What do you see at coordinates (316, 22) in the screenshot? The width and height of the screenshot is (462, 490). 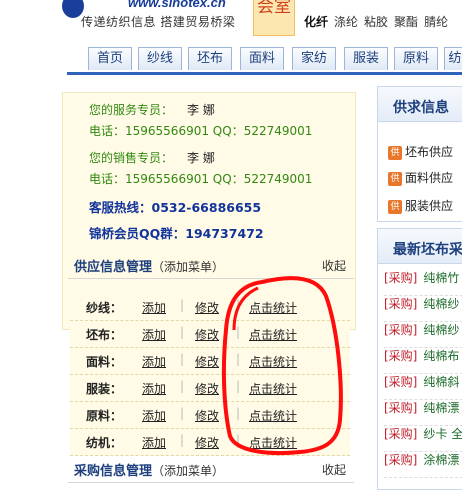 I see `category-link: 化纤` at bounding box center [316, 22].